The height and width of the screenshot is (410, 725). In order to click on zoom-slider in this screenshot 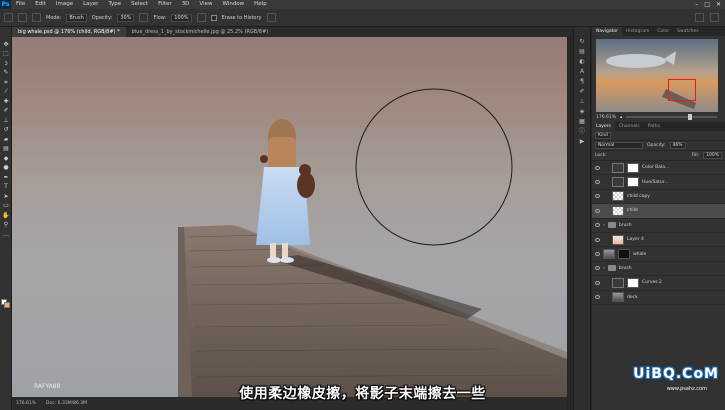, I will do `click(671, 117)`.